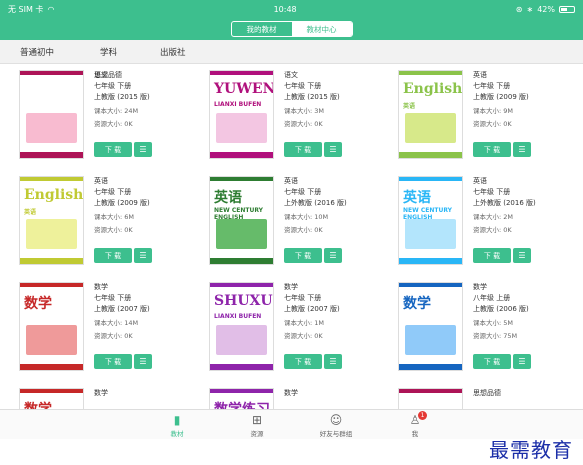 This screenshot has height=465, width=583. Describe the element at coordinates (501, 309) in the screenshot. I see `book-edition: 上教版 (2006 版)` at that location.